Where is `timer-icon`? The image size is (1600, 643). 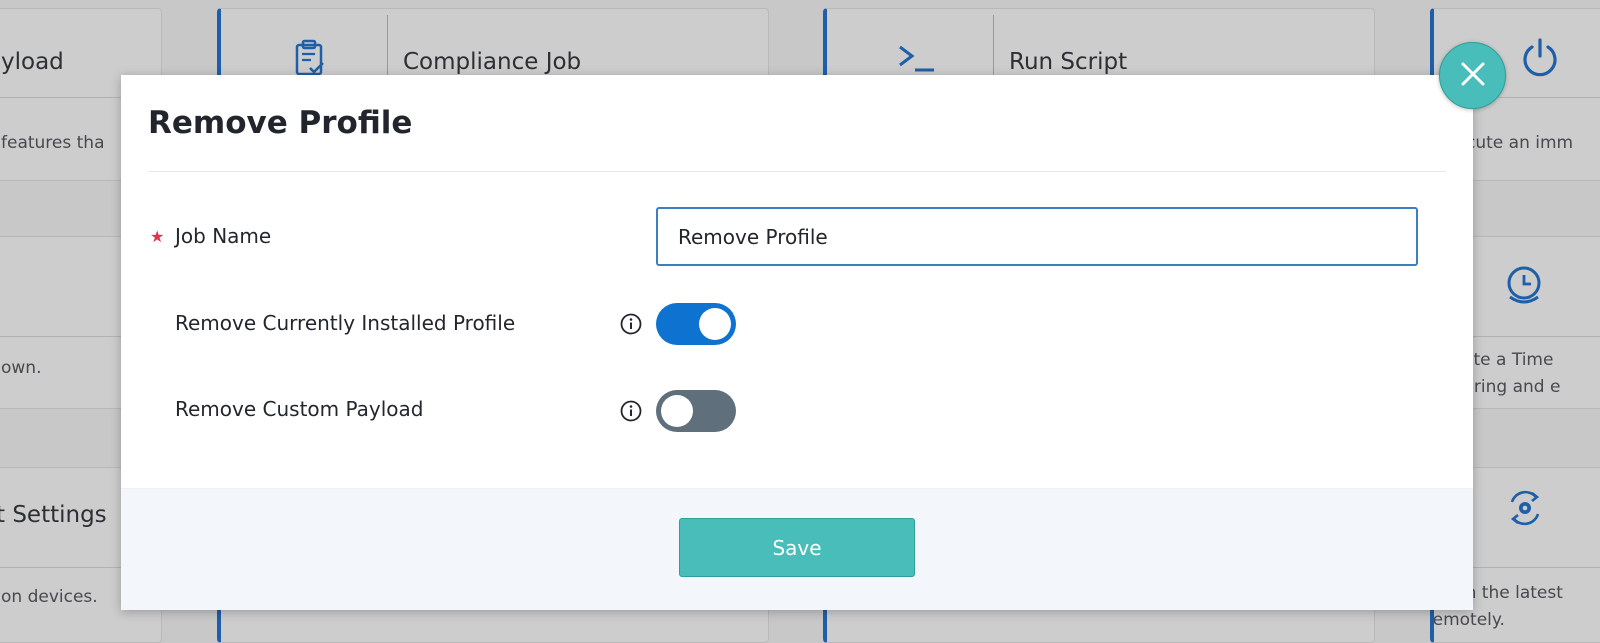 timer-icon is located at coordinates (1524, 288).